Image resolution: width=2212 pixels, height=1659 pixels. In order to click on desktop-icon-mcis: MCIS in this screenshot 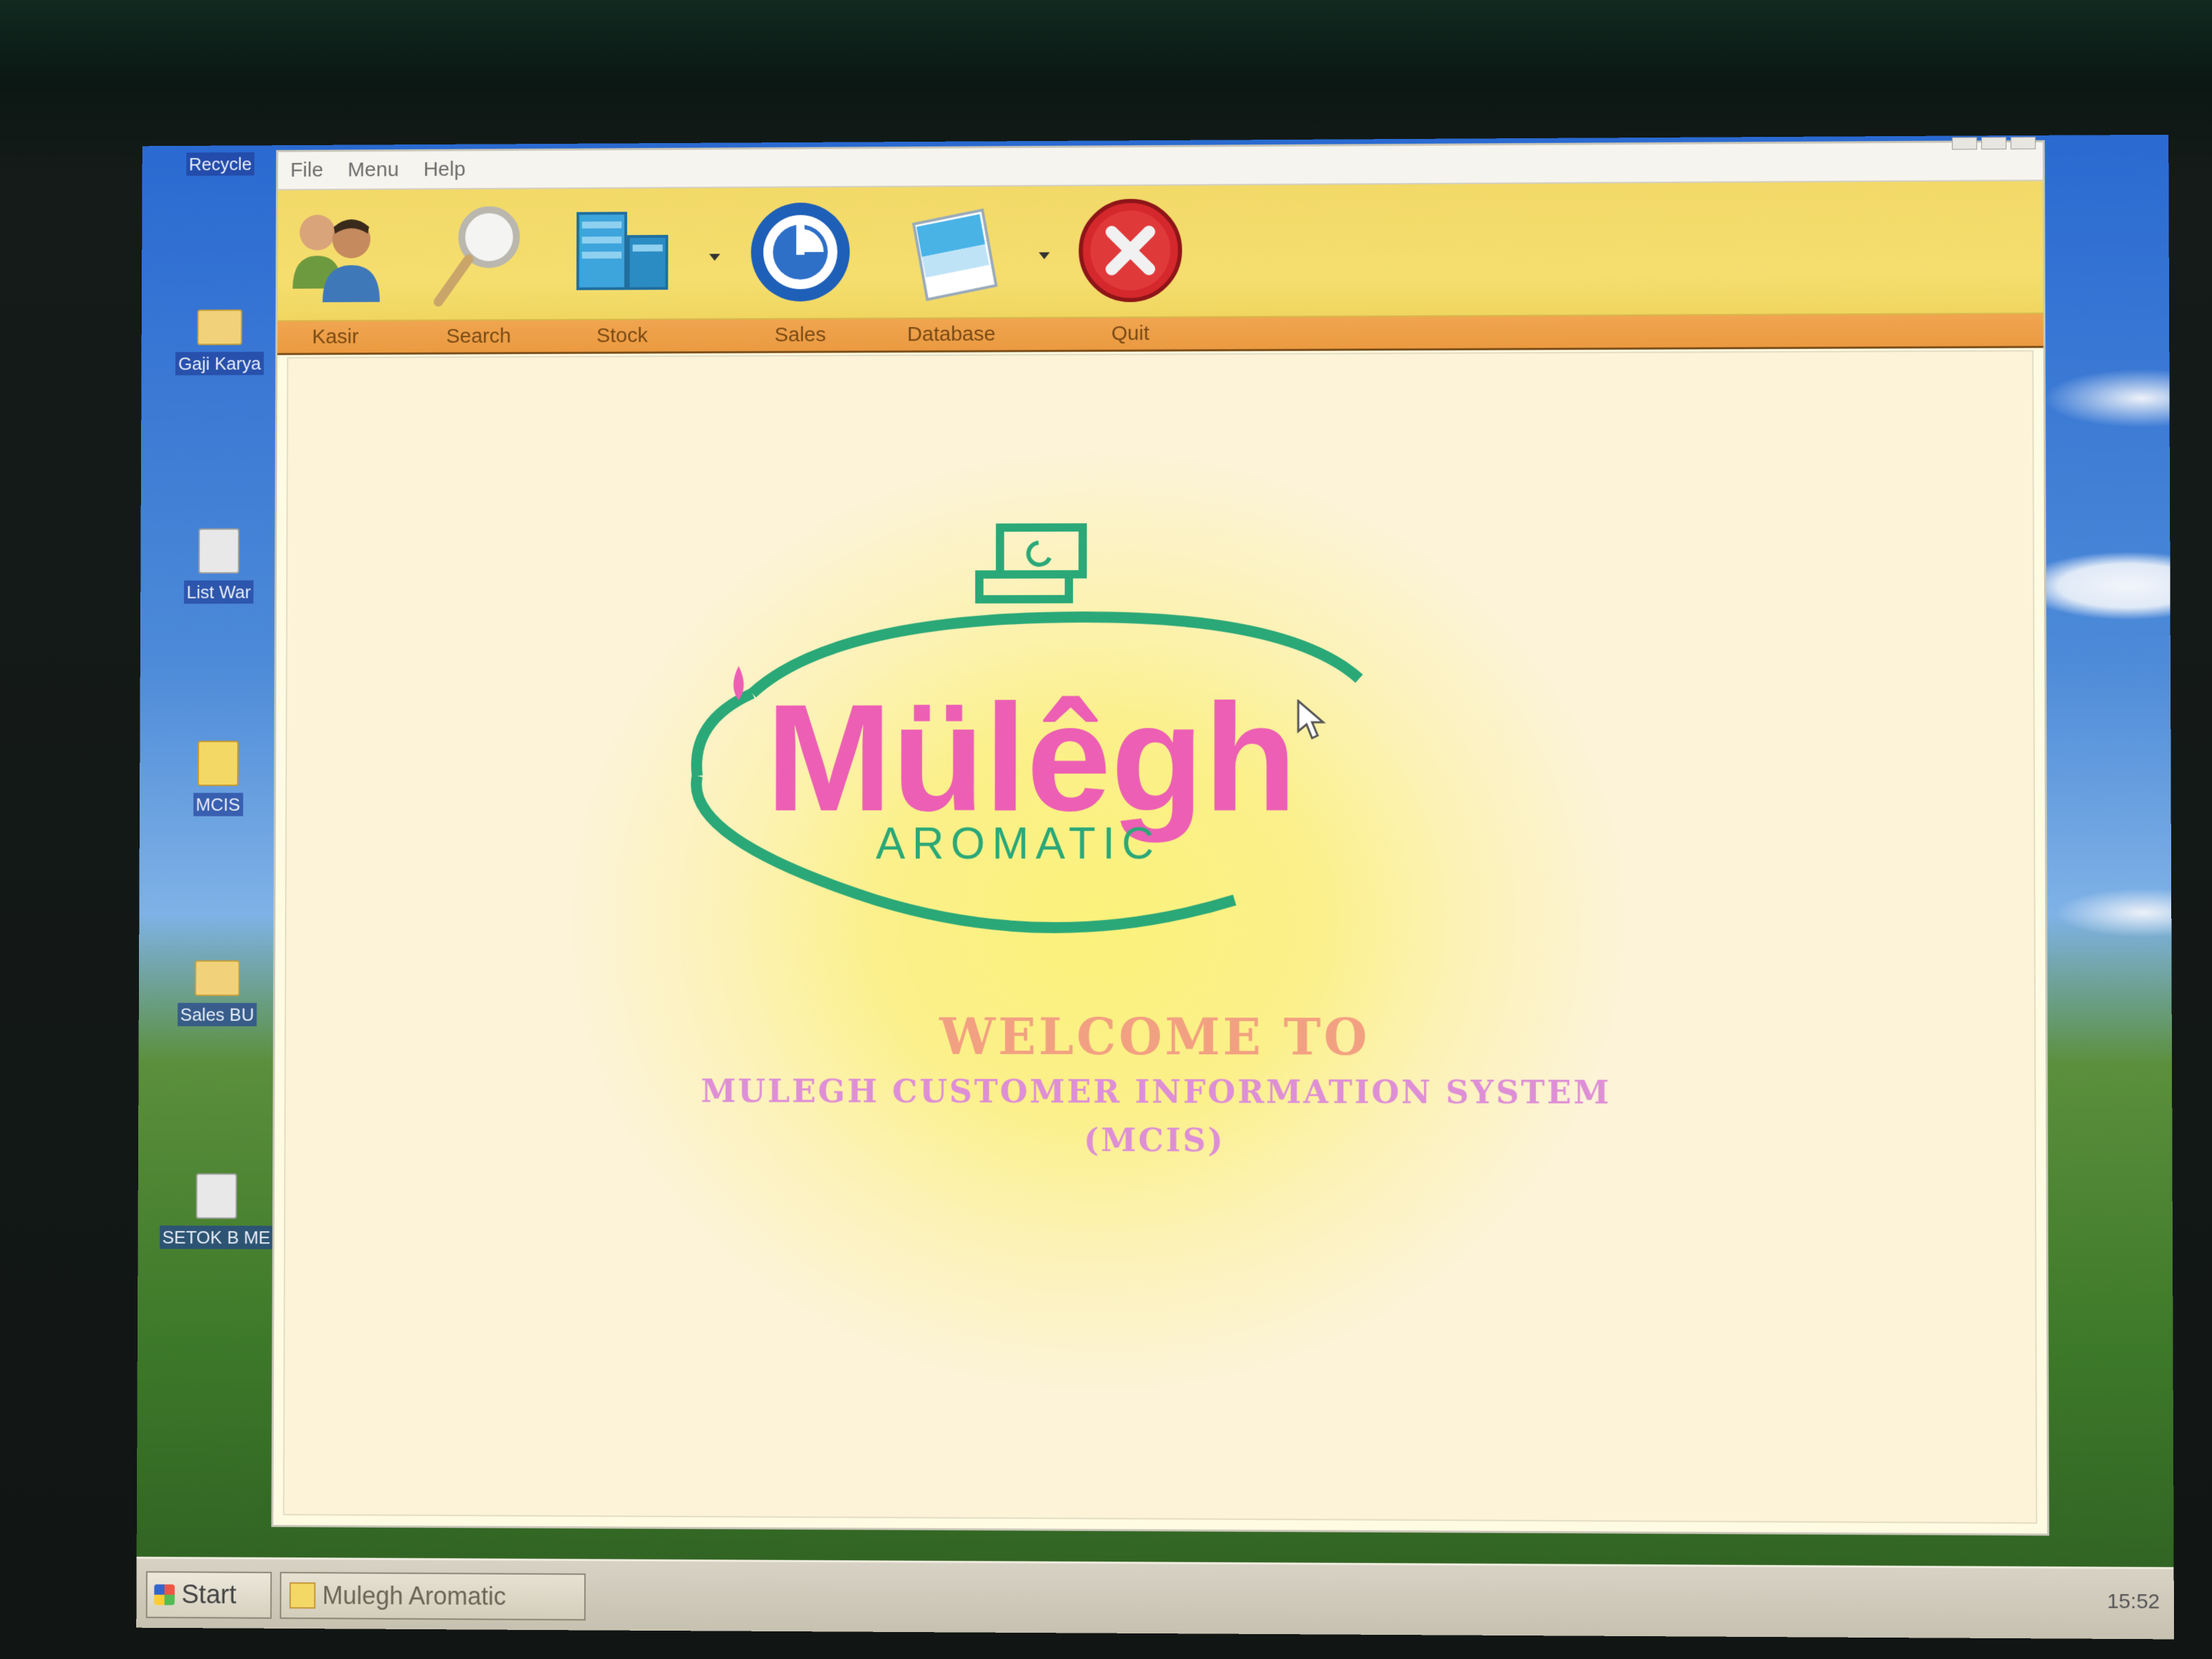, I will do `click(218, 778)`.